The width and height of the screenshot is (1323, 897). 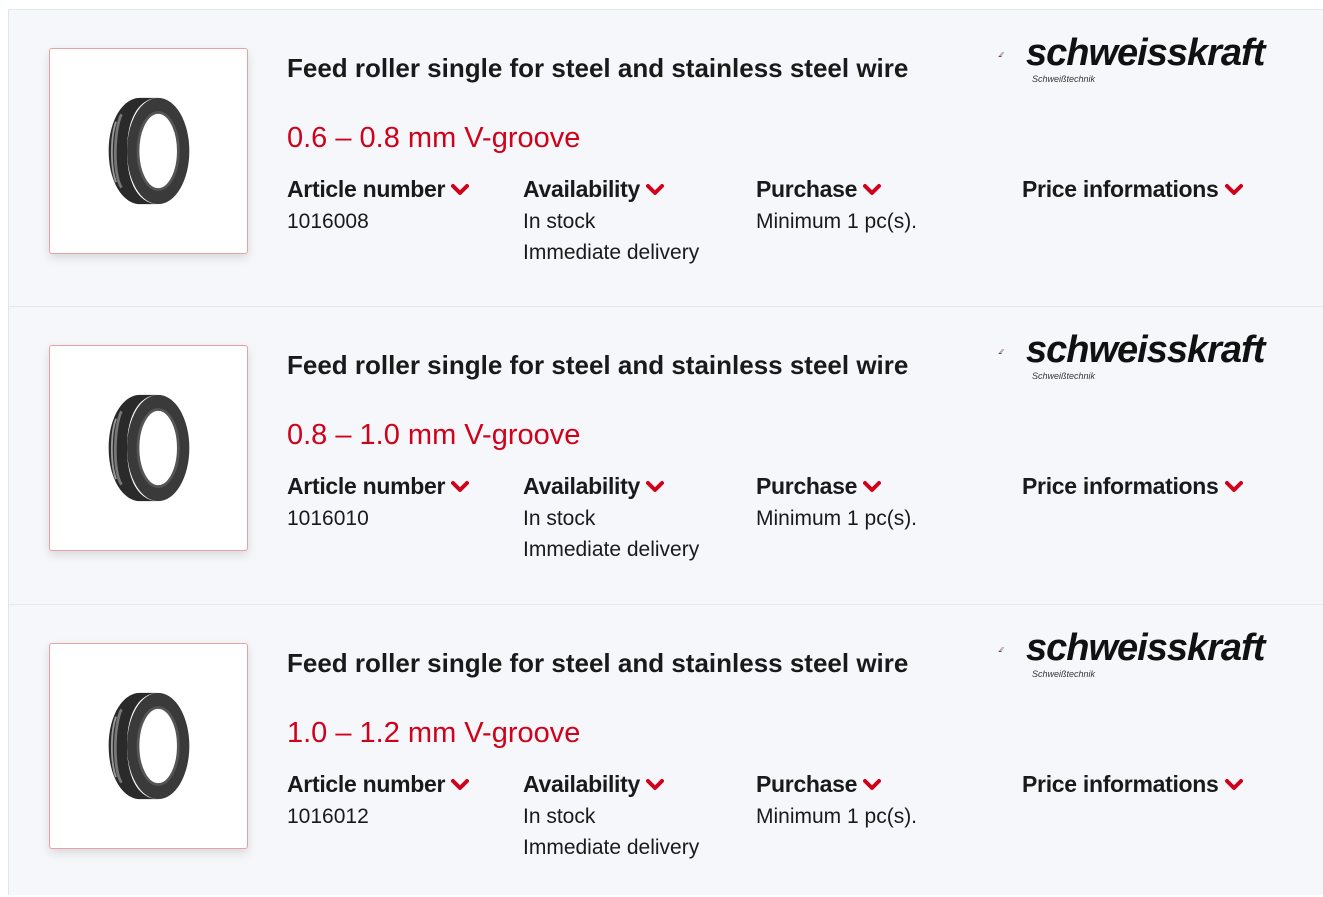 I want to click on article-number-value: 1016008, so click(x=328, y=221).